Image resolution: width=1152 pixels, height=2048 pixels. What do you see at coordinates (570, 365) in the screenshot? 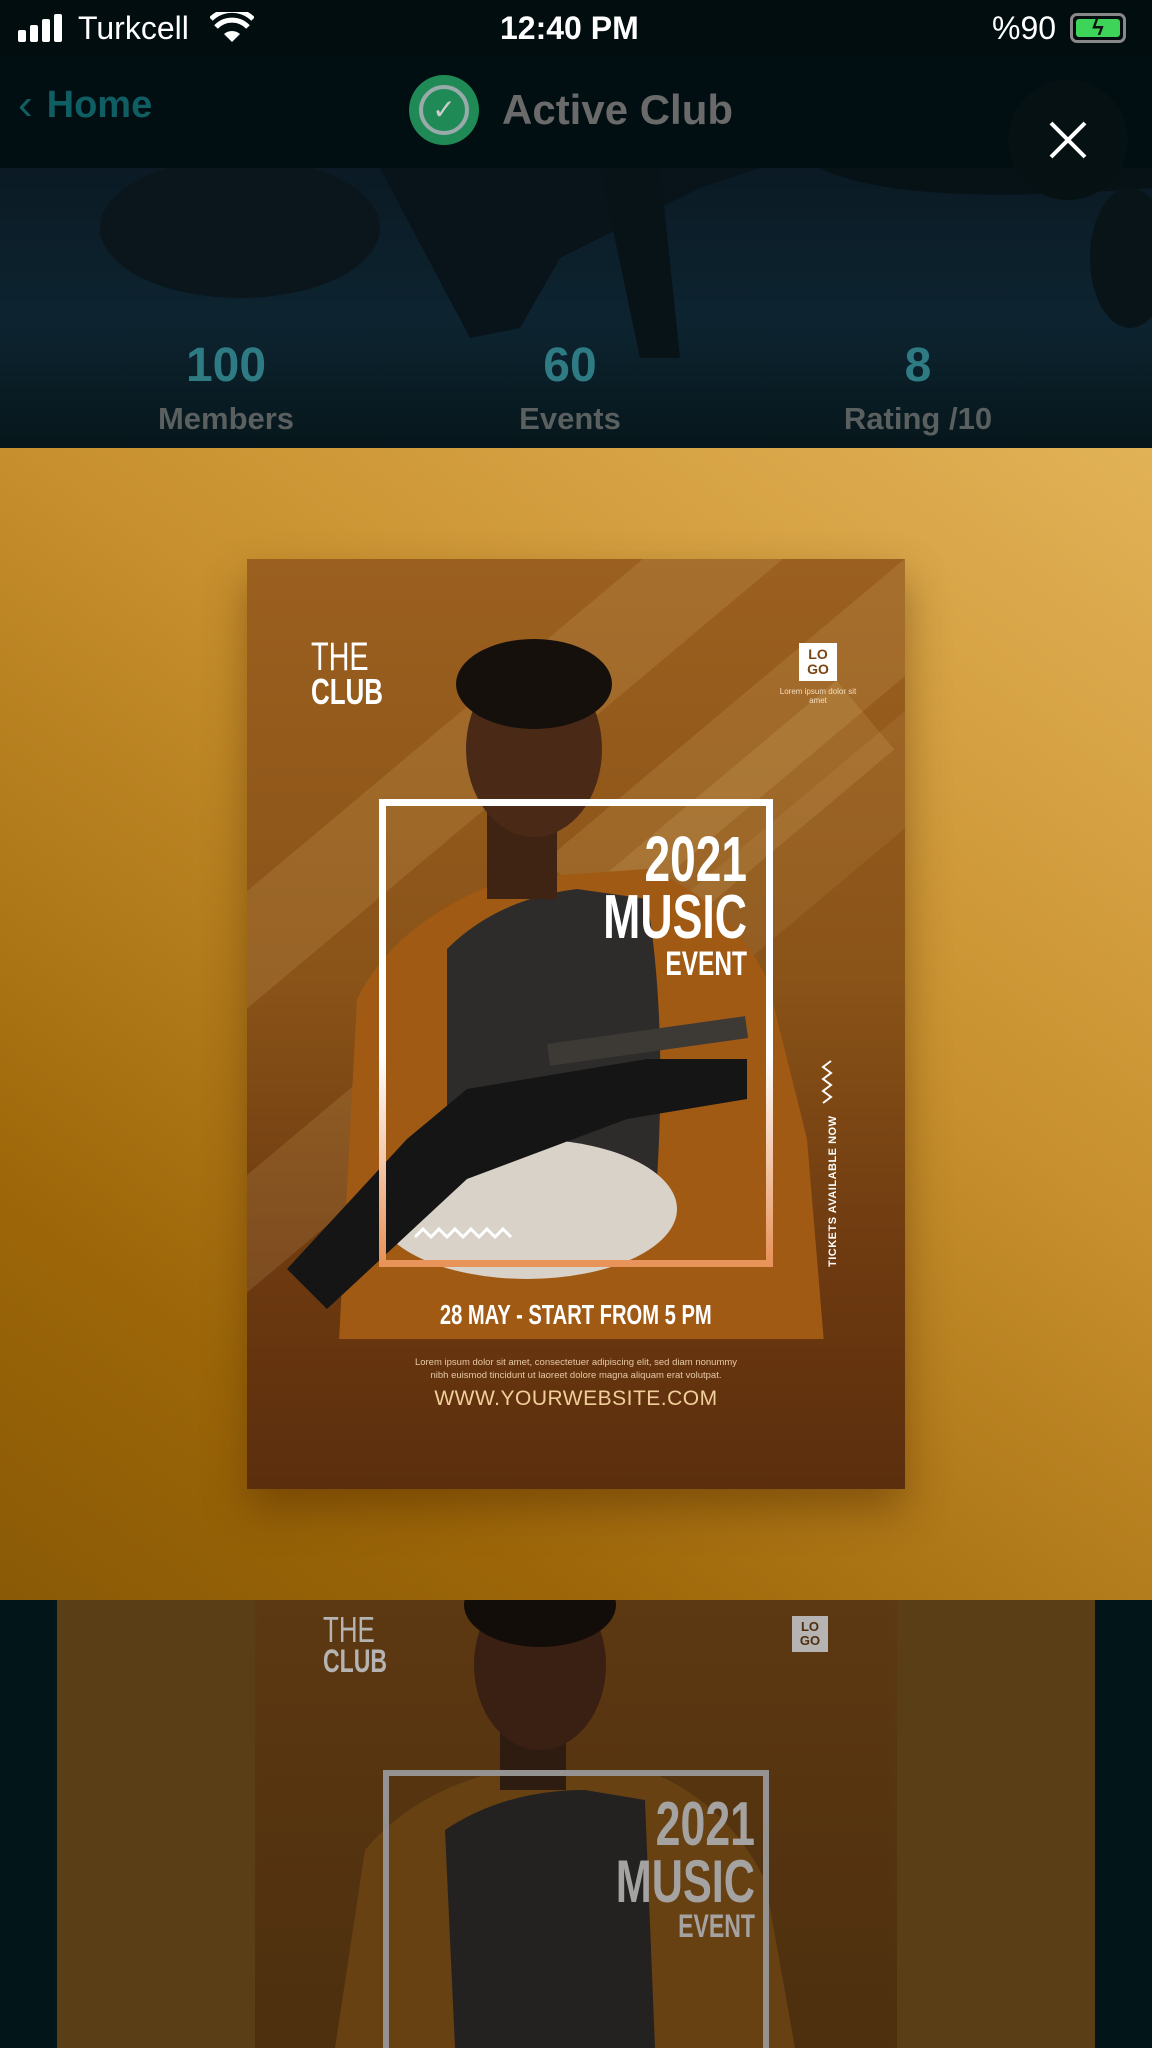
I see `stat-value: 60` at bounding box center [570, 365].